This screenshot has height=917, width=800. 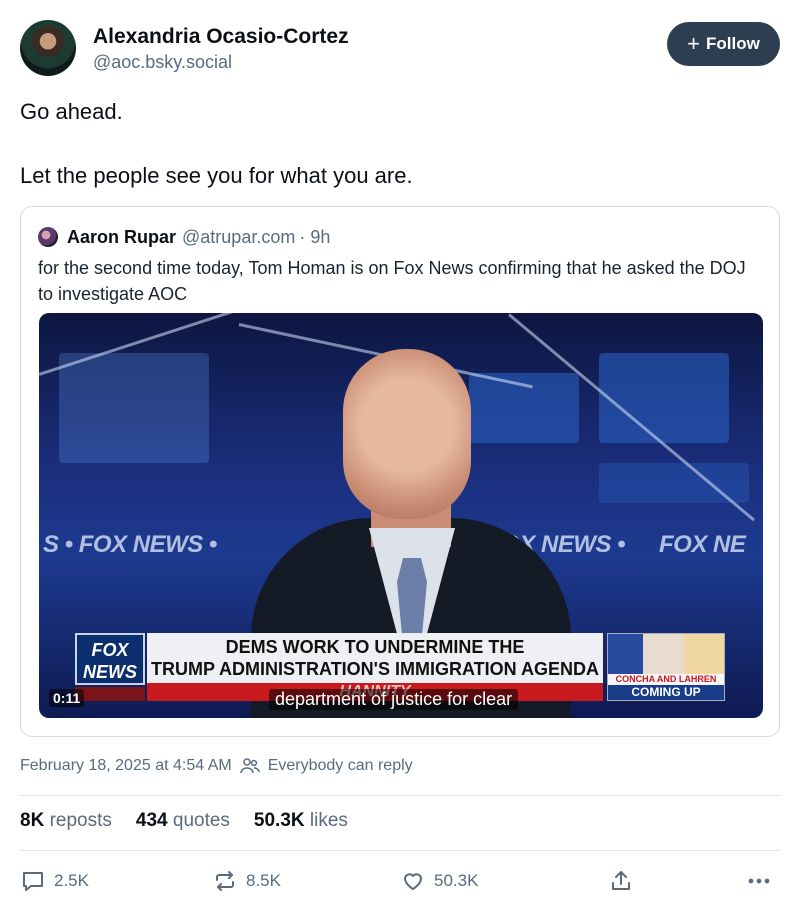 What do you see at coordinates (130, 544) in the screenshot?
I see `wall-logo-text: S • FOX NEWS •` at bounding box center [130, 544].